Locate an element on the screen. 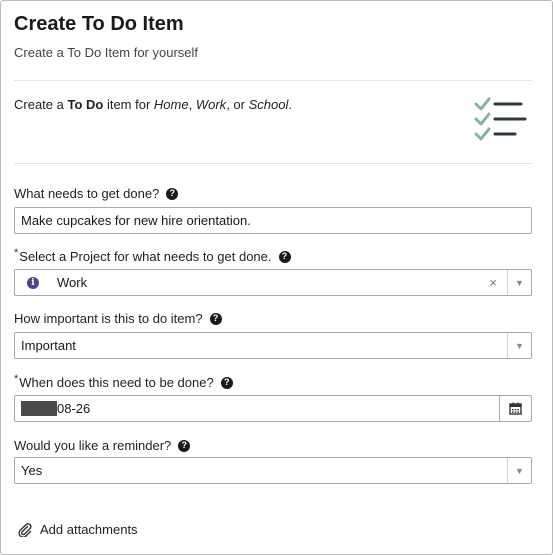  info-icon: i is located at coordinates (33, 282).